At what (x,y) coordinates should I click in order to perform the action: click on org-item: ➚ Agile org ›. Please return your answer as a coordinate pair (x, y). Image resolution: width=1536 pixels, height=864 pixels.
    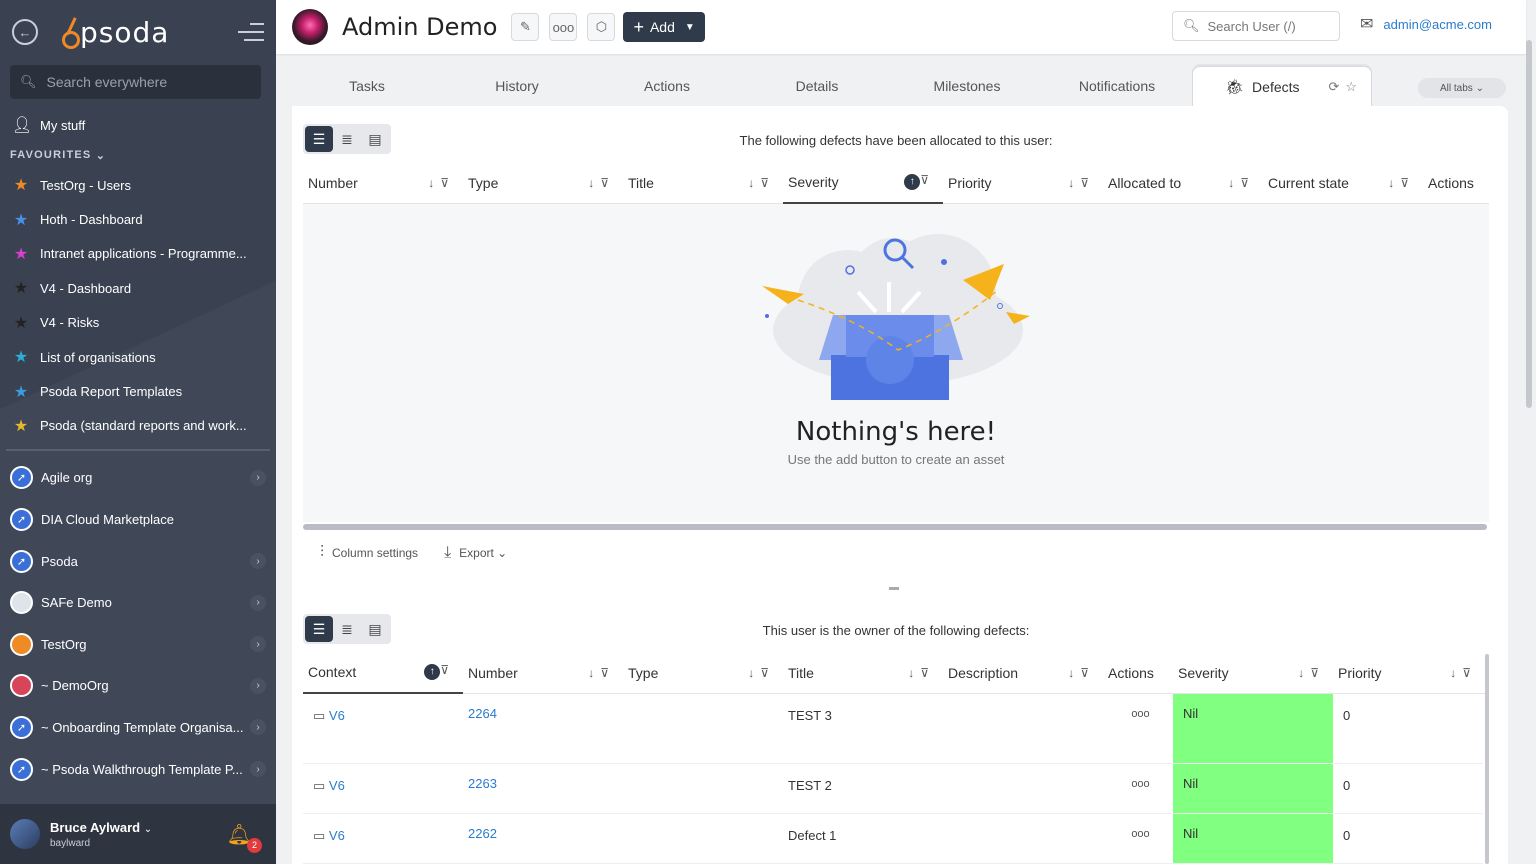
    Looking at the image, I should click on (138, 478).